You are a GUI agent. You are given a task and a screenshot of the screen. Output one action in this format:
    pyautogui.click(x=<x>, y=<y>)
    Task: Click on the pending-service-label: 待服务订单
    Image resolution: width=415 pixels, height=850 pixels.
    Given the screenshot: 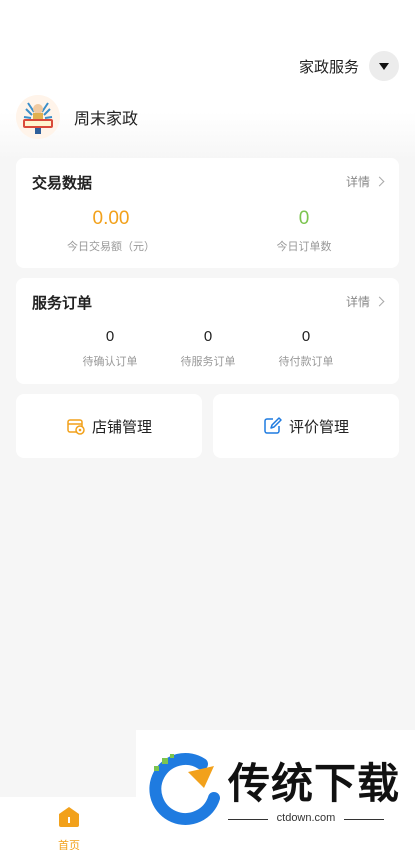 What is the action you would take?
    pyautogui.click(x=208, y=362)
    